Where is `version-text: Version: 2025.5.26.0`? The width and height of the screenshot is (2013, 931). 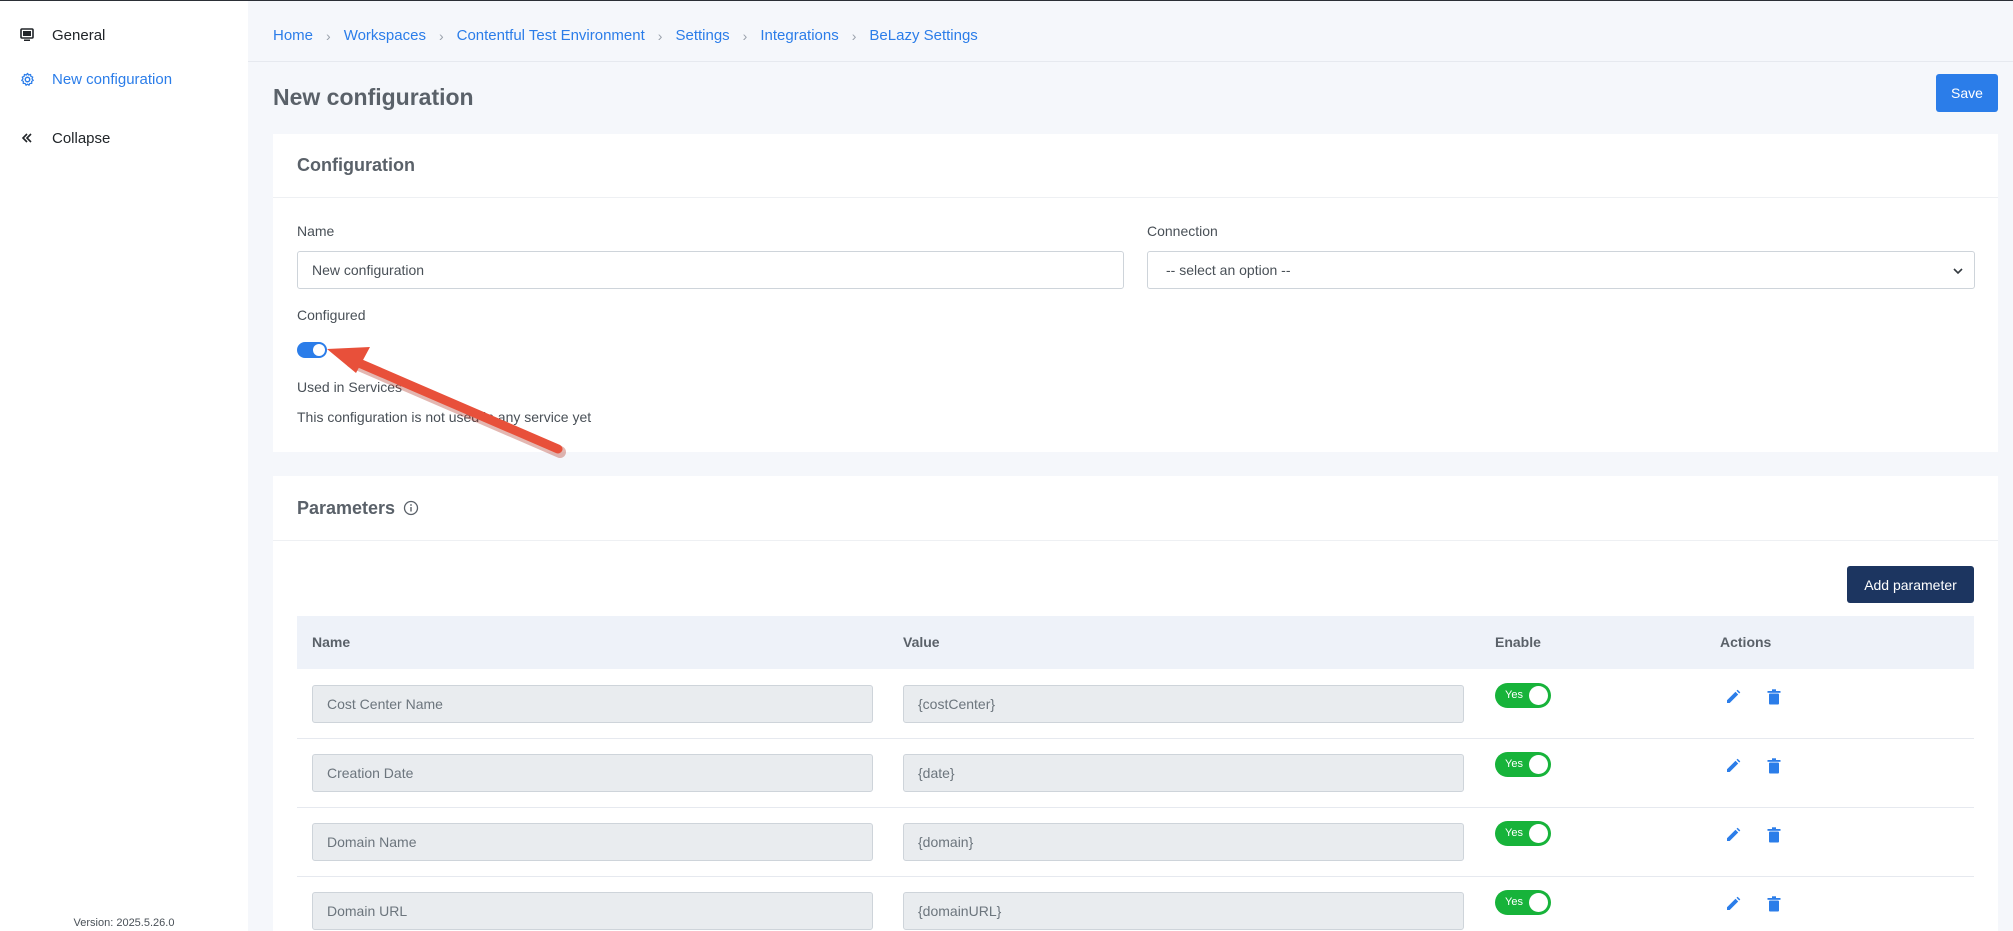
version-text: Version: 2025.5.26.0 is located at coordinates (124, 923).